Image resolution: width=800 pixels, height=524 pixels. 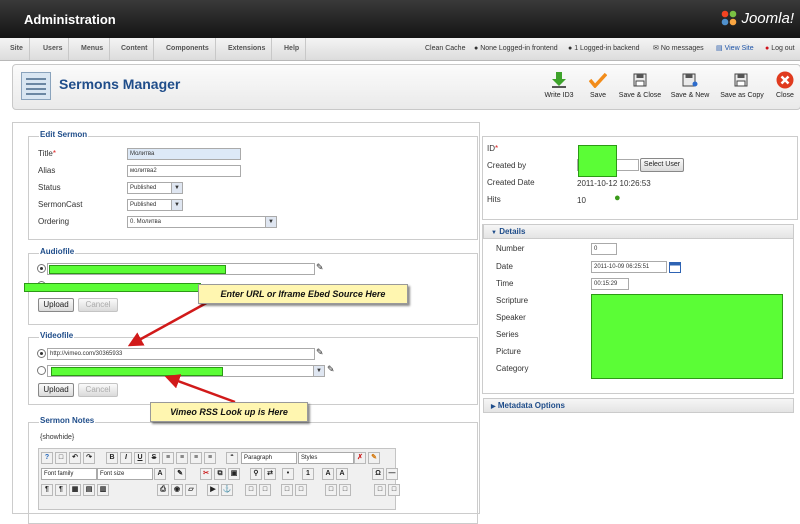 I want to click on annotation-arrows, so click(x=181, y=351).